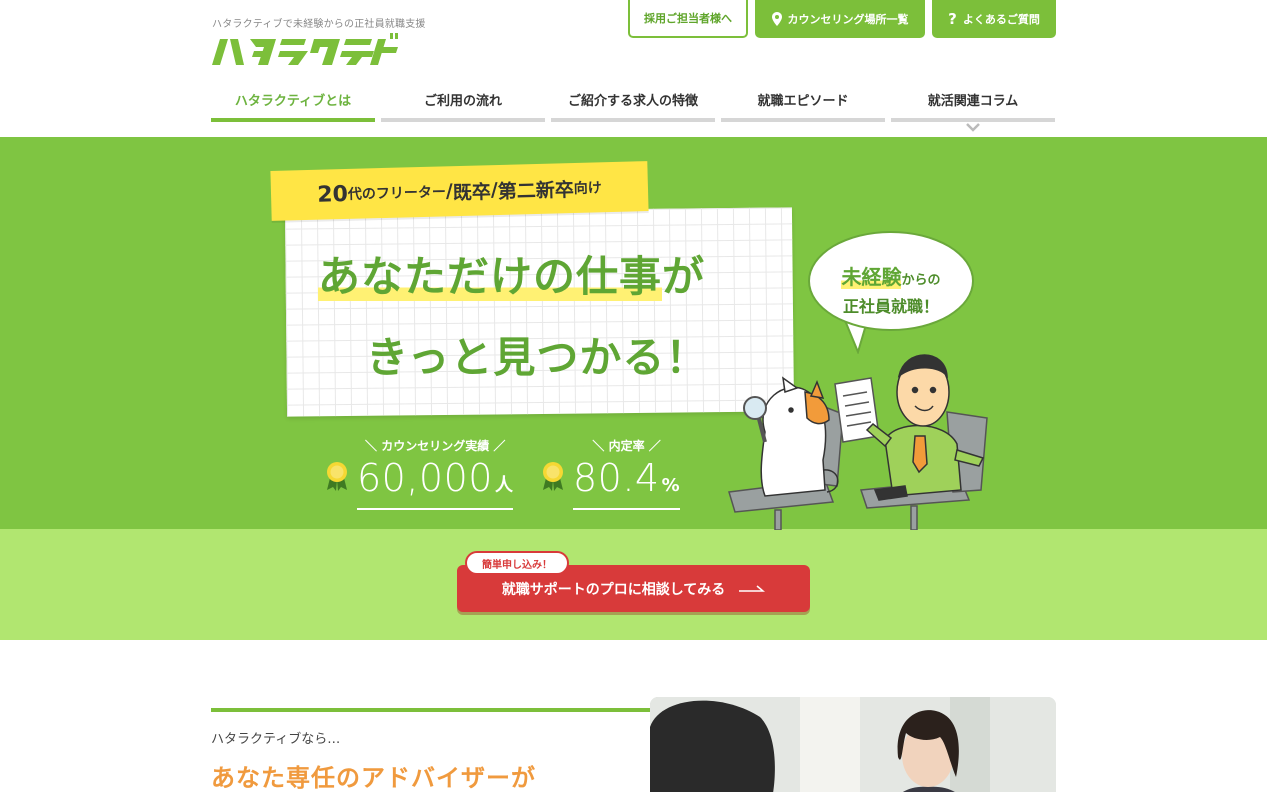 The height and width of the screenshot is (792, 1267). I want to click on mascot-illustration, so click(858, 442).